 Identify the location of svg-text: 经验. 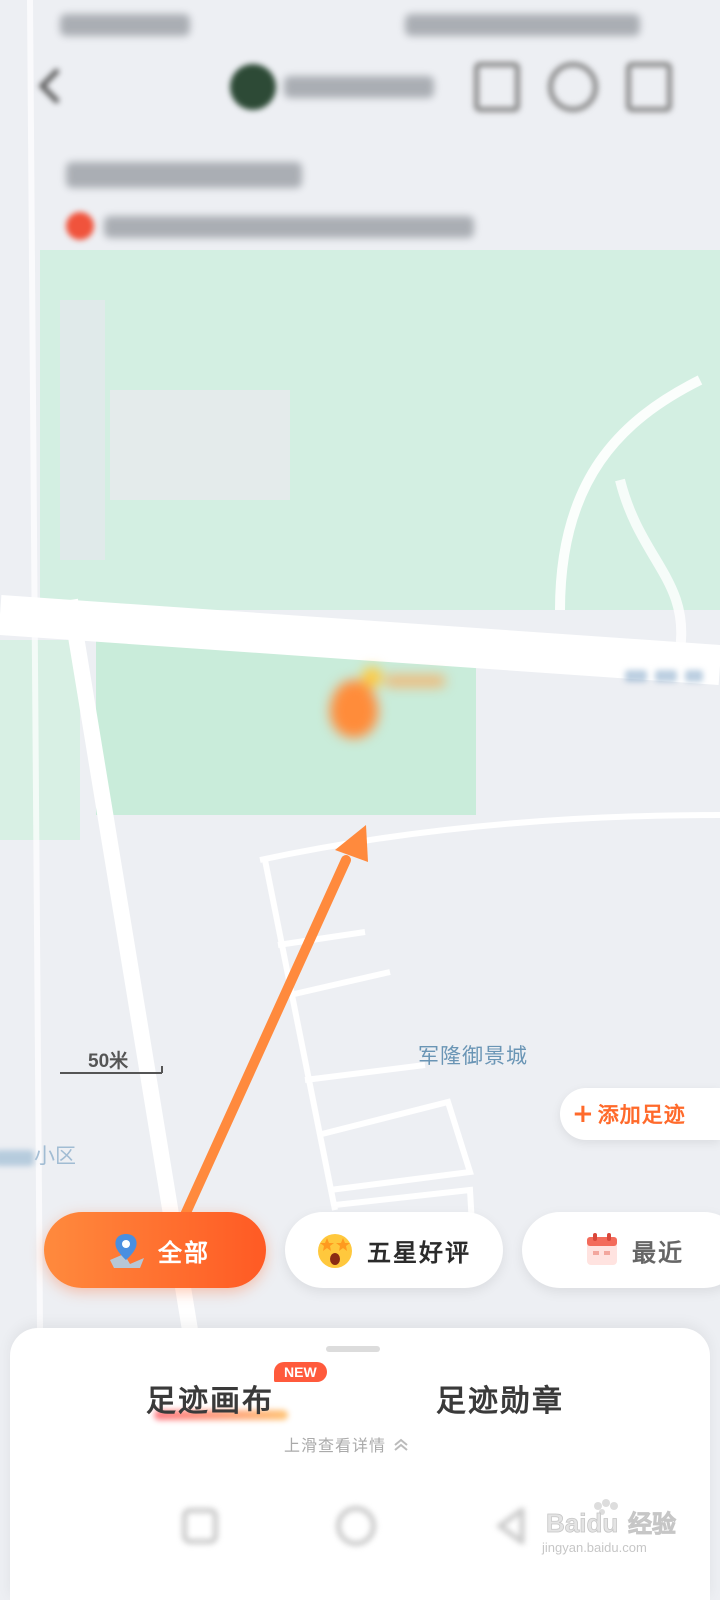
(652, 1524).